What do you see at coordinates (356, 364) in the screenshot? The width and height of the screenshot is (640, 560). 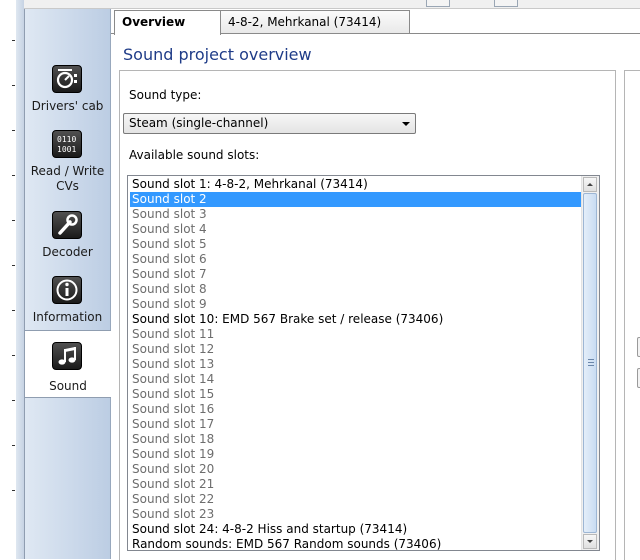 I see `list-item: Sound slot 13` at bounding box center [356, 364].